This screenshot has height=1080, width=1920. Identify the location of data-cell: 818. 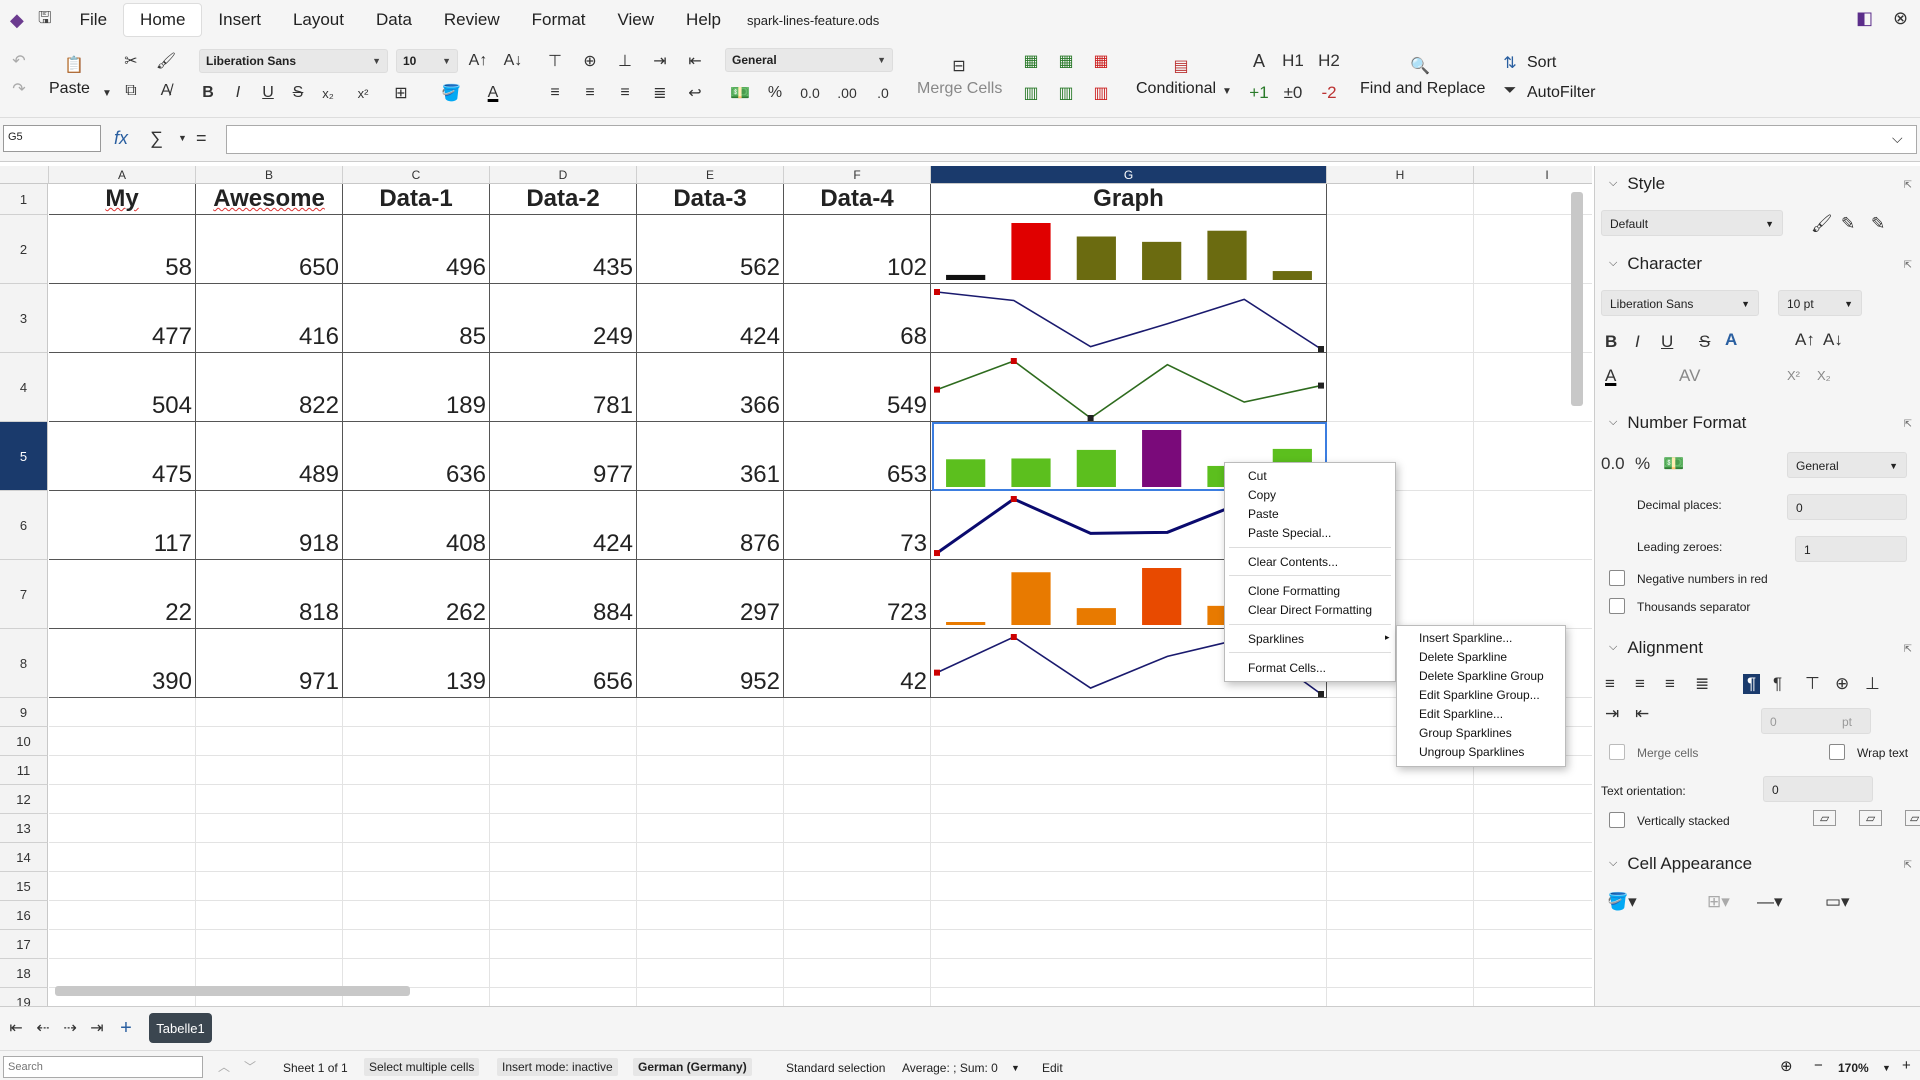
(269, 594).